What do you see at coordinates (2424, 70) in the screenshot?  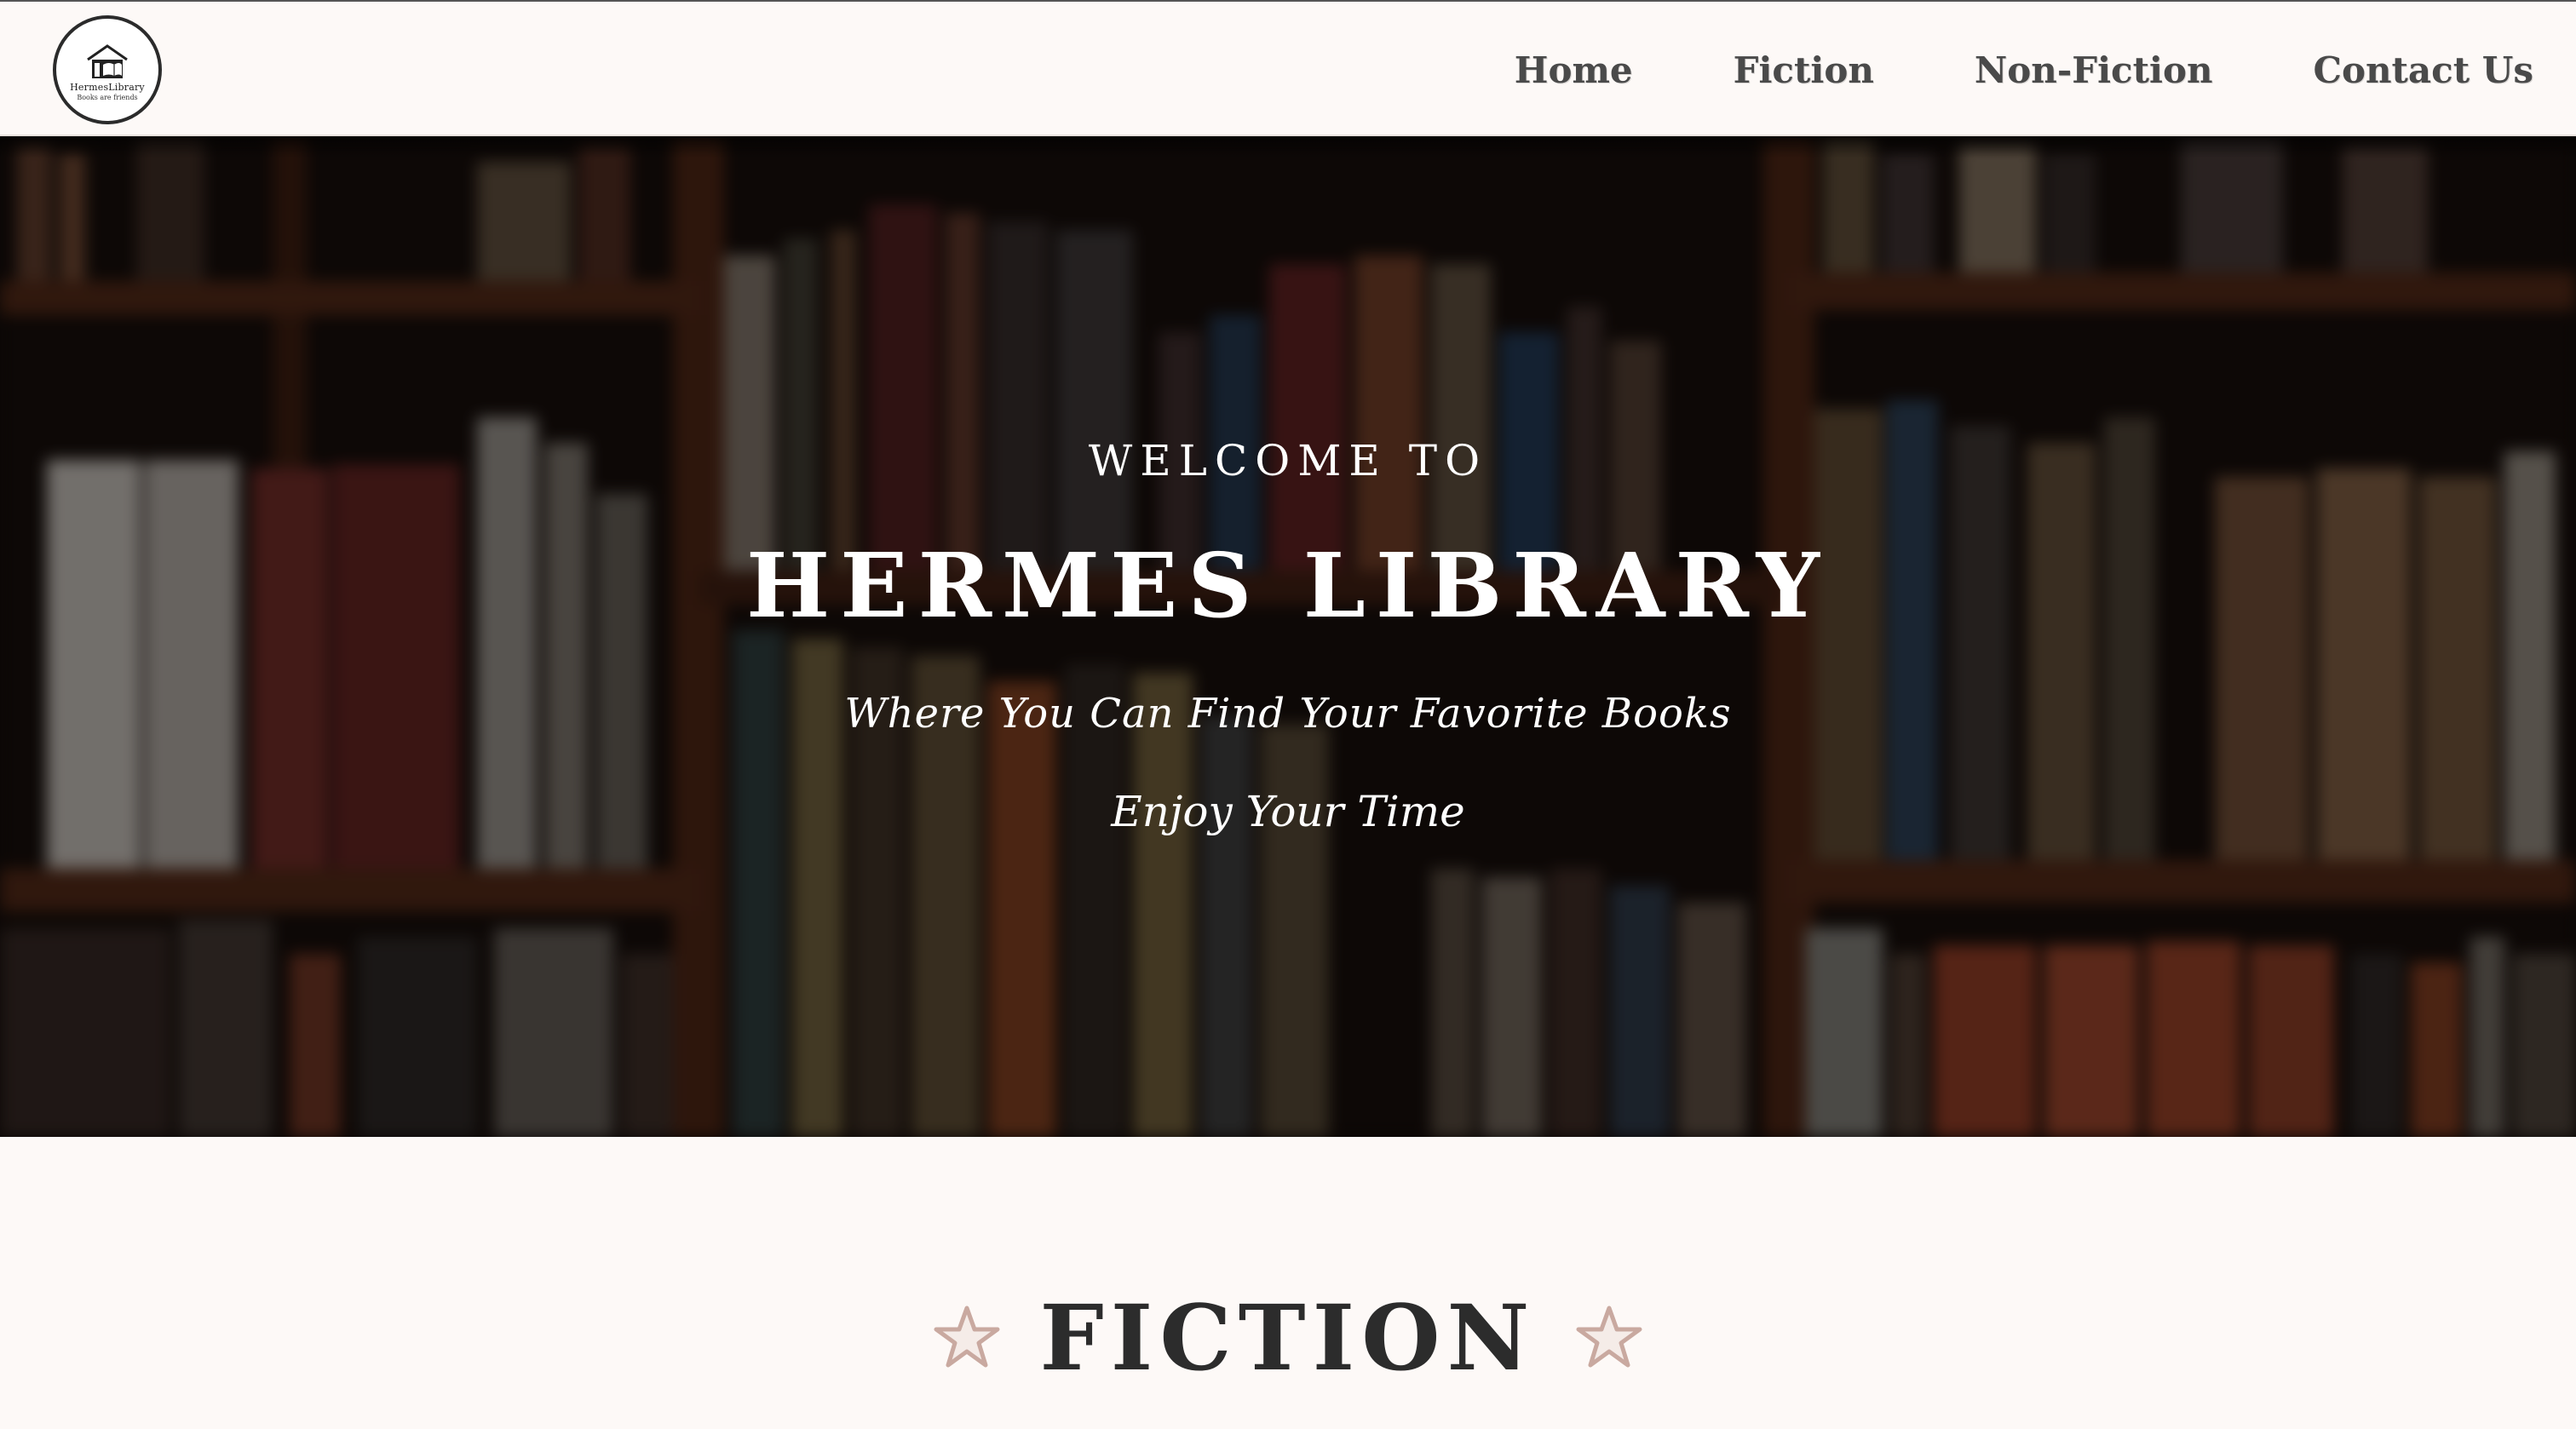 I see `nav-contact-us: Contact Us` at bounding box center [2424, 70].